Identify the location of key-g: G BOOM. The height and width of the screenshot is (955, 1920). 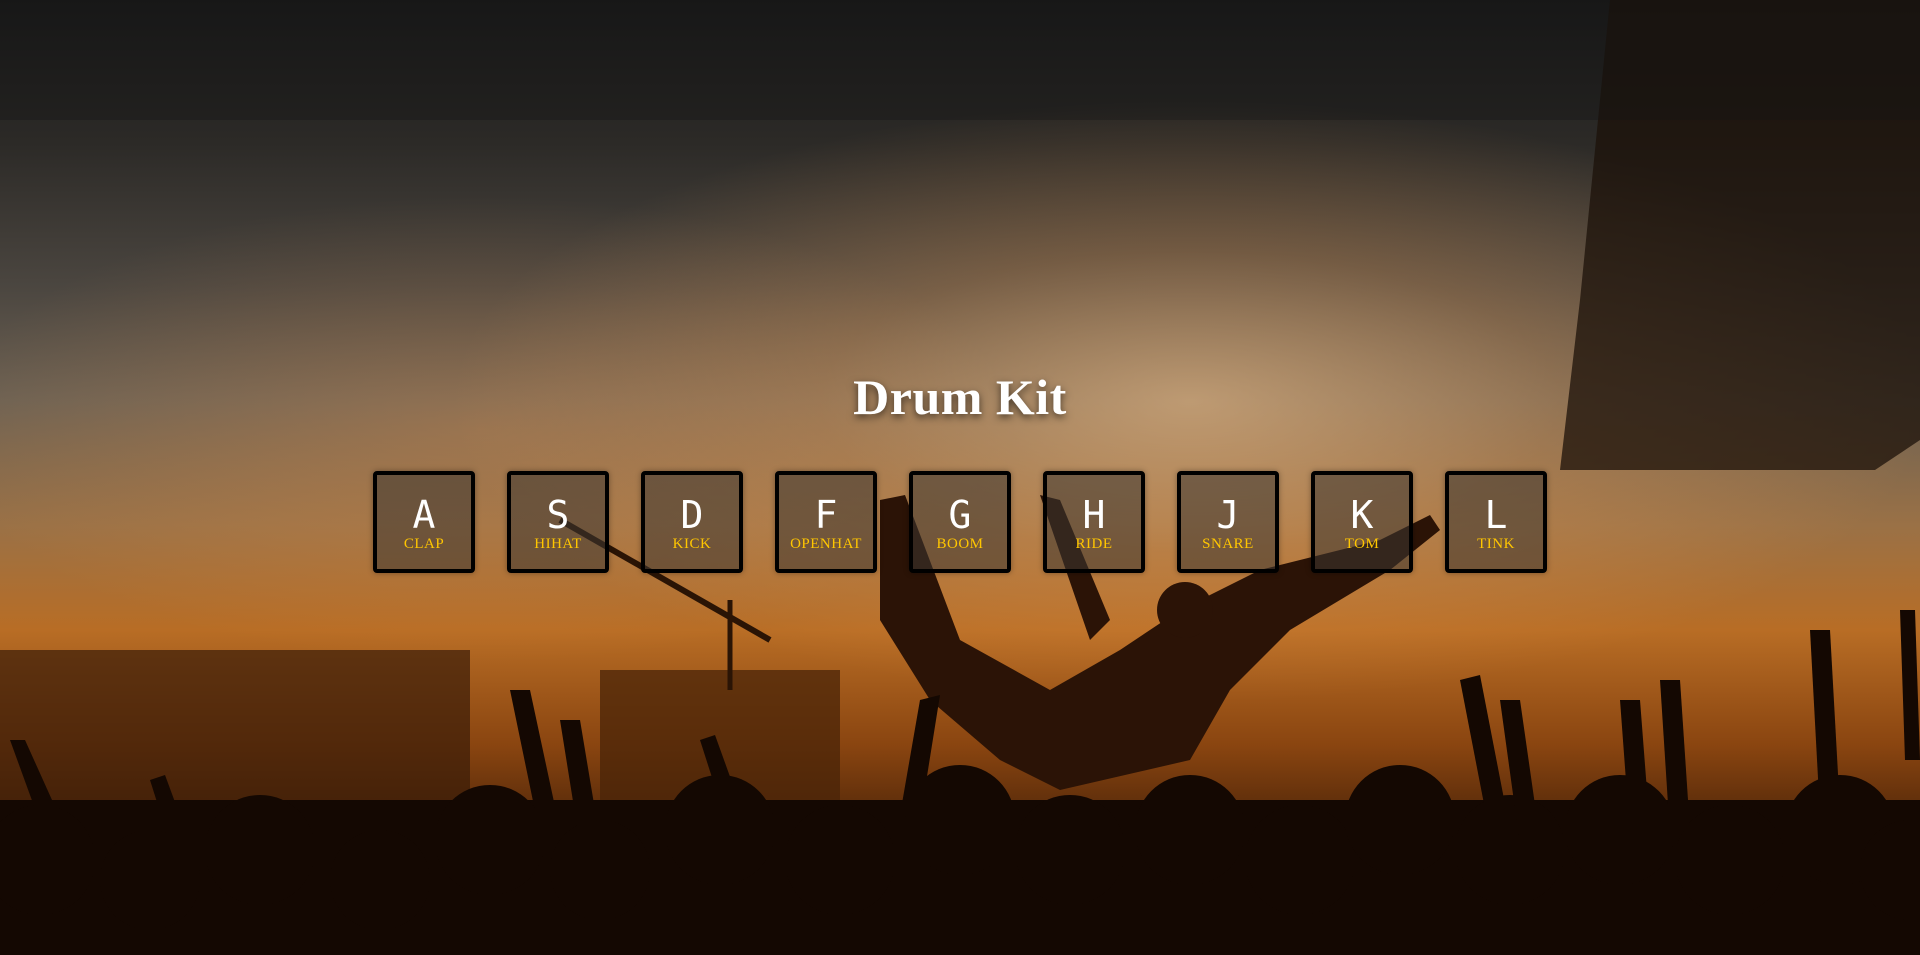
(960, 522).